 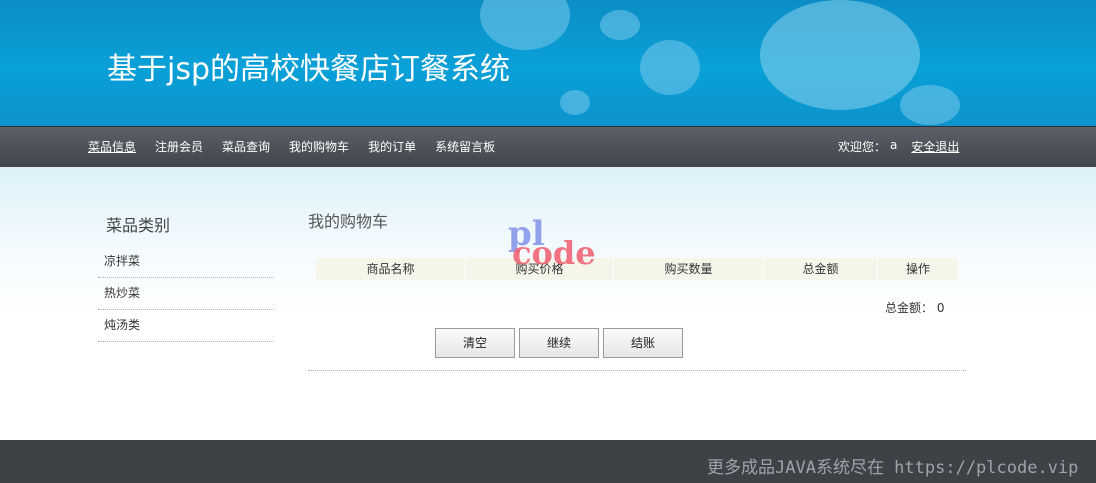 What do you see at coordinates (475, 343) in the screenshot?
I see `clear-button: 清空` at bounding box center [475, 343].